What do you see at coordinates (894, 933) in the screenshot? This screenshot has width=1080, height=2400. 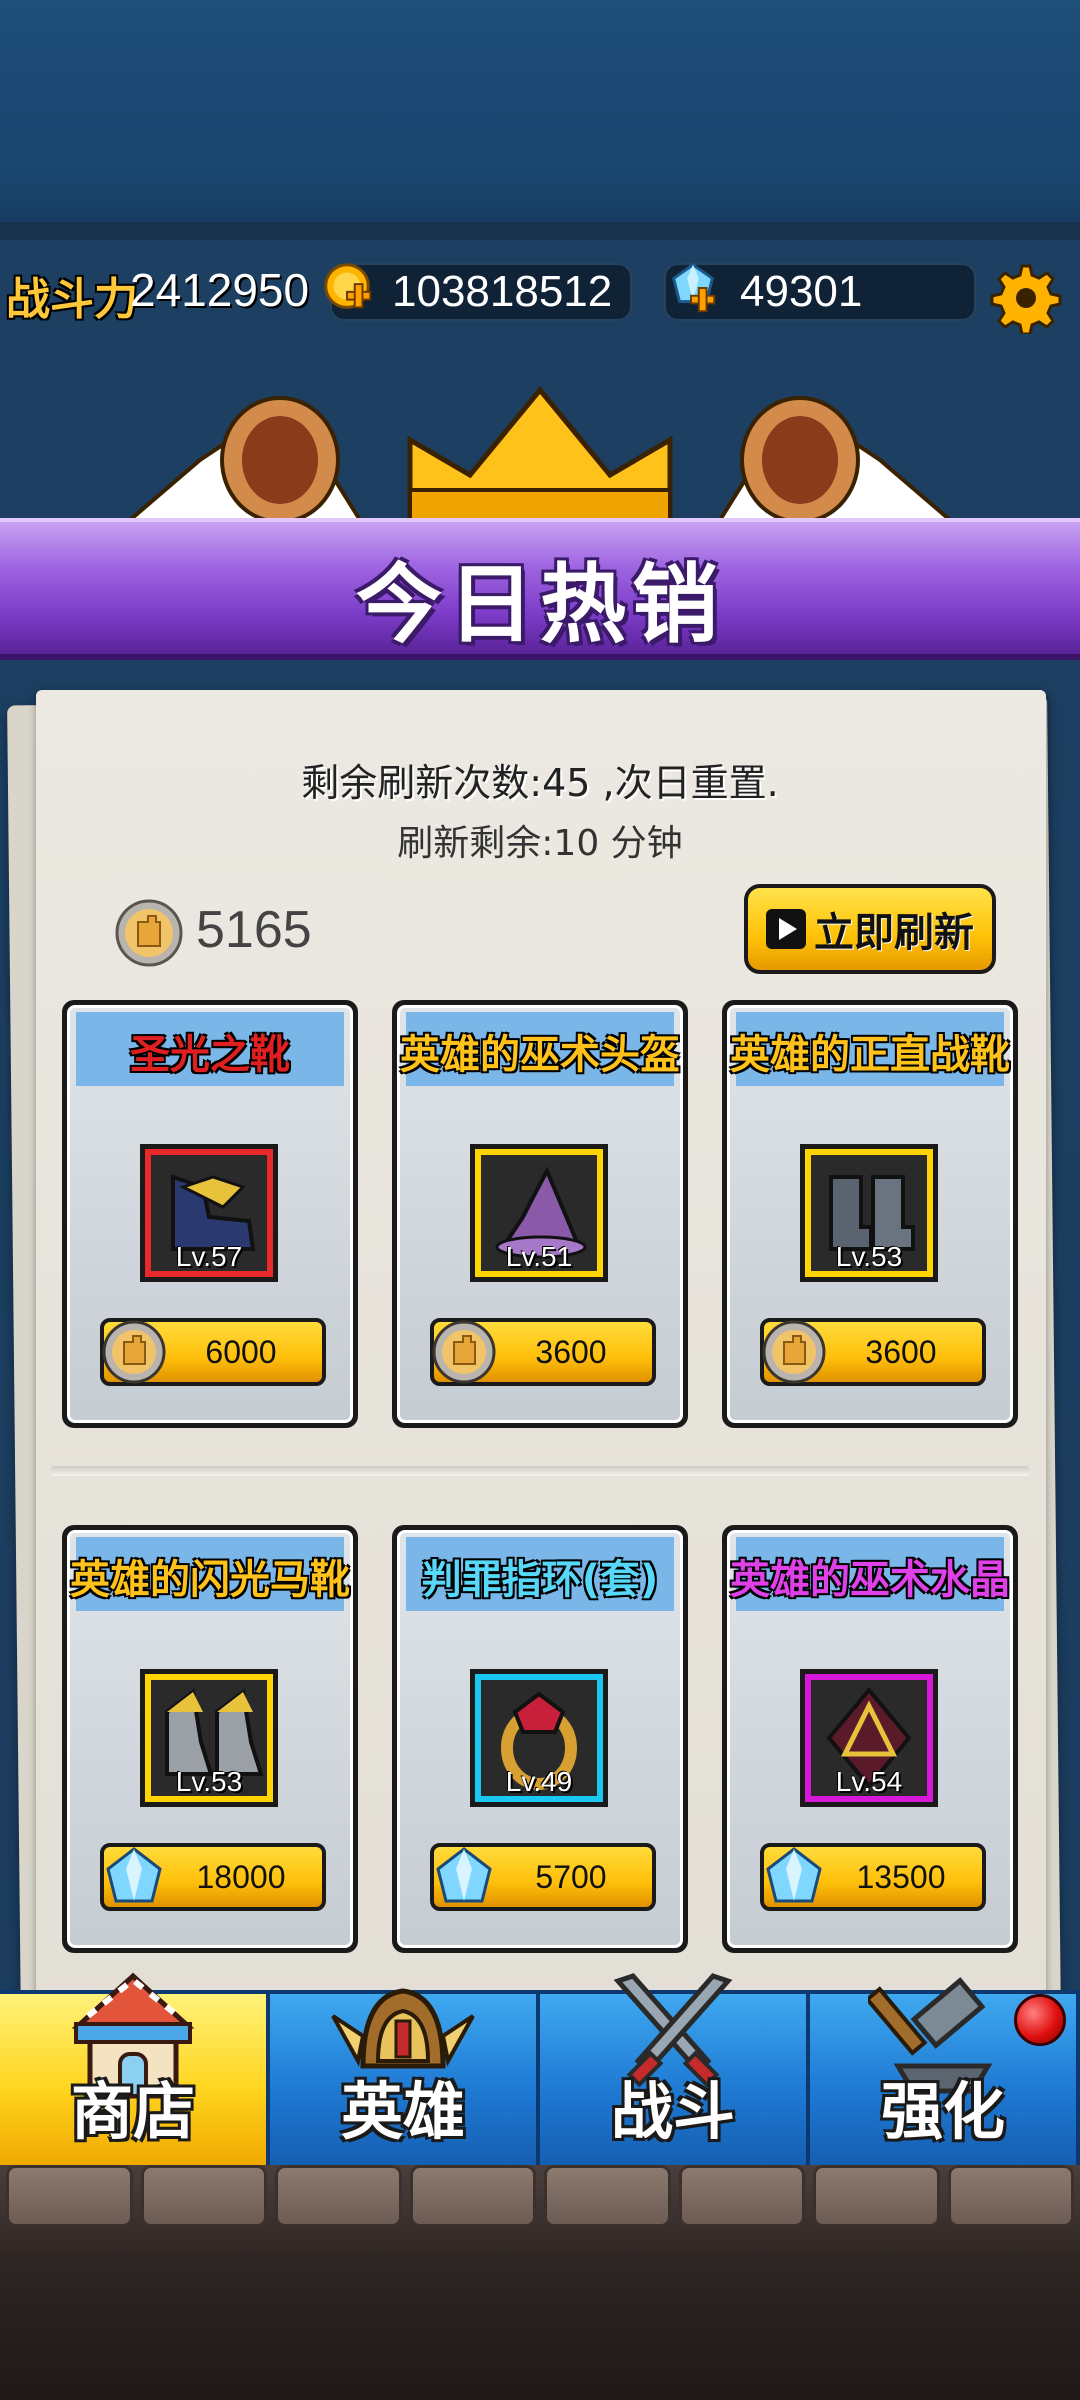 I see `refresh-now-label: 立即刷新` at bounding box center [894, 933].